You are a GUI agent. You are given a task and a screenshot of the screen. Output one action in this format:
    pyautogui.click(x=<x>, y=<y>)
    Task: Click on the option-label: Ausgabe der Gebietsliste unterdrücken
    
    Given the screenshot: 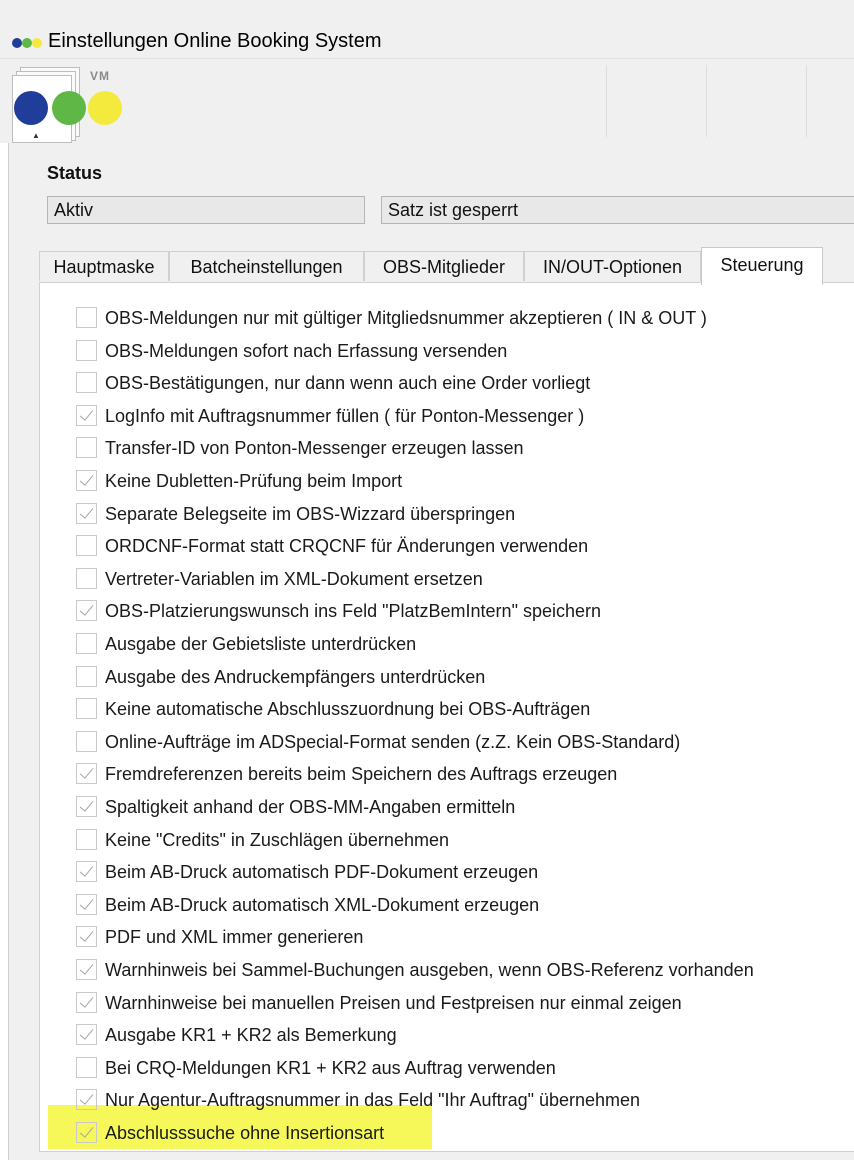 What is the action you would take?
    pyautogui.click(x=261, y=644)
    